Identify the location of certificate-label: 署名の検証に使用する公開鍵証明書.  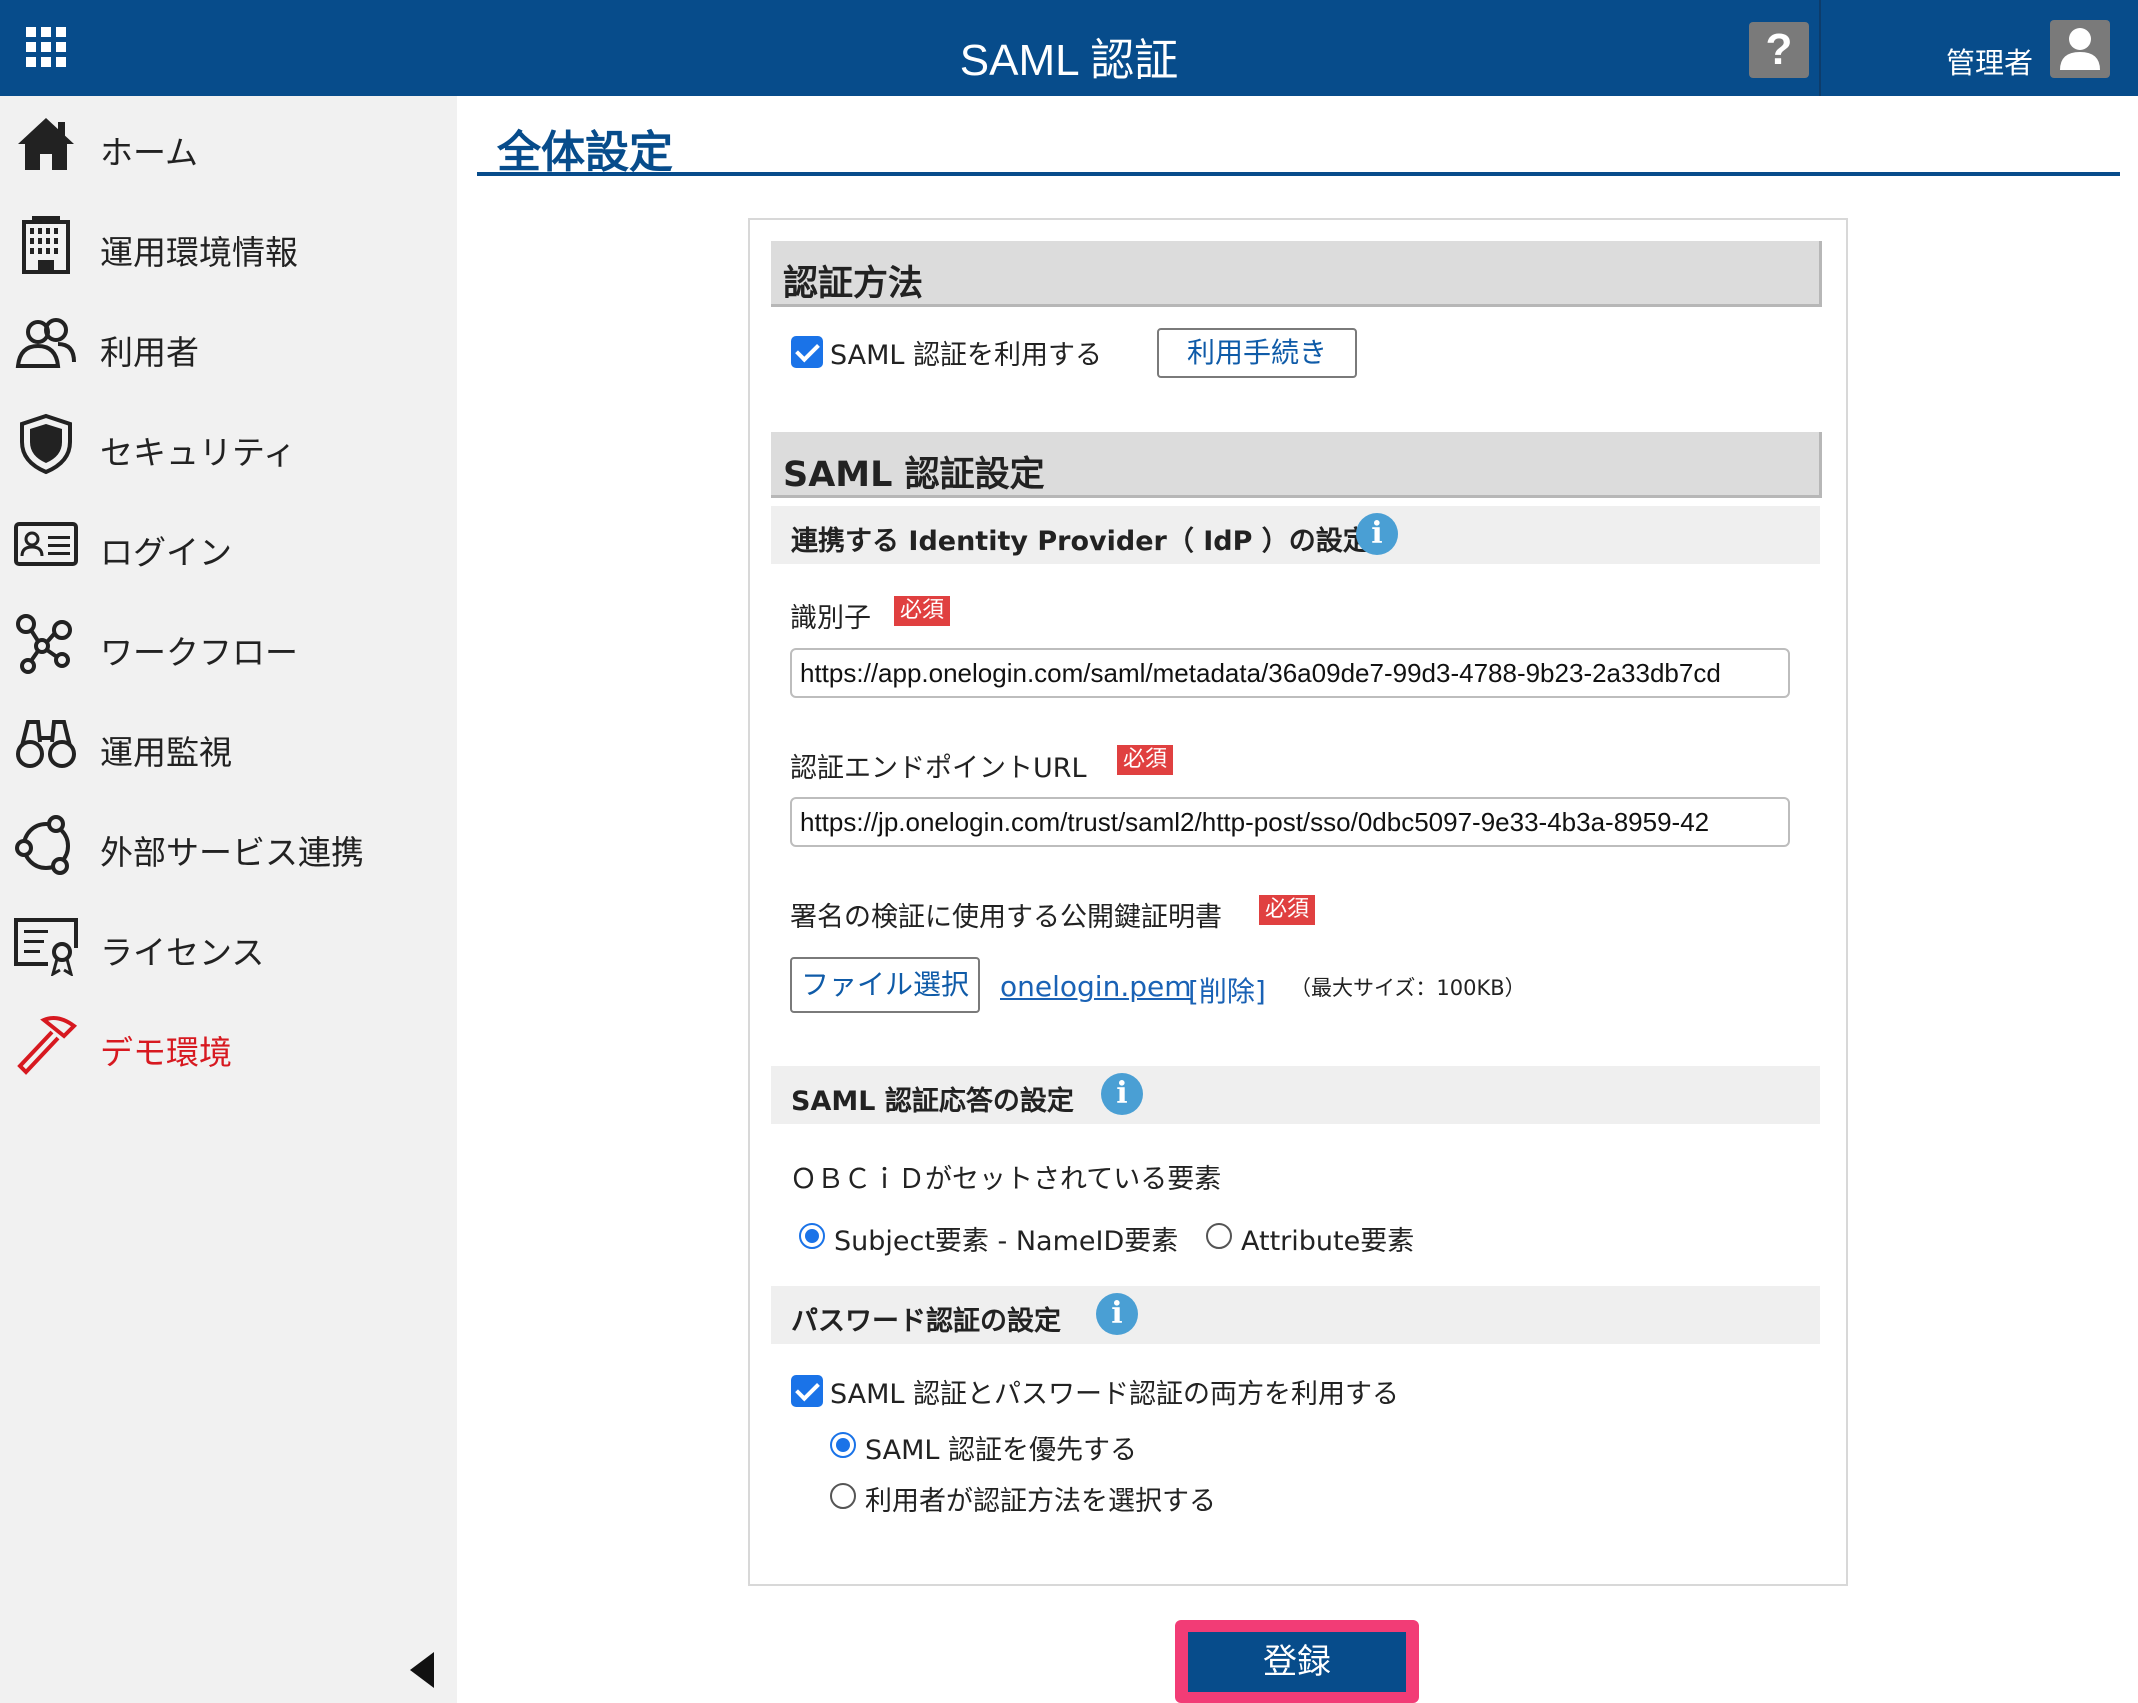
(1006, 917).